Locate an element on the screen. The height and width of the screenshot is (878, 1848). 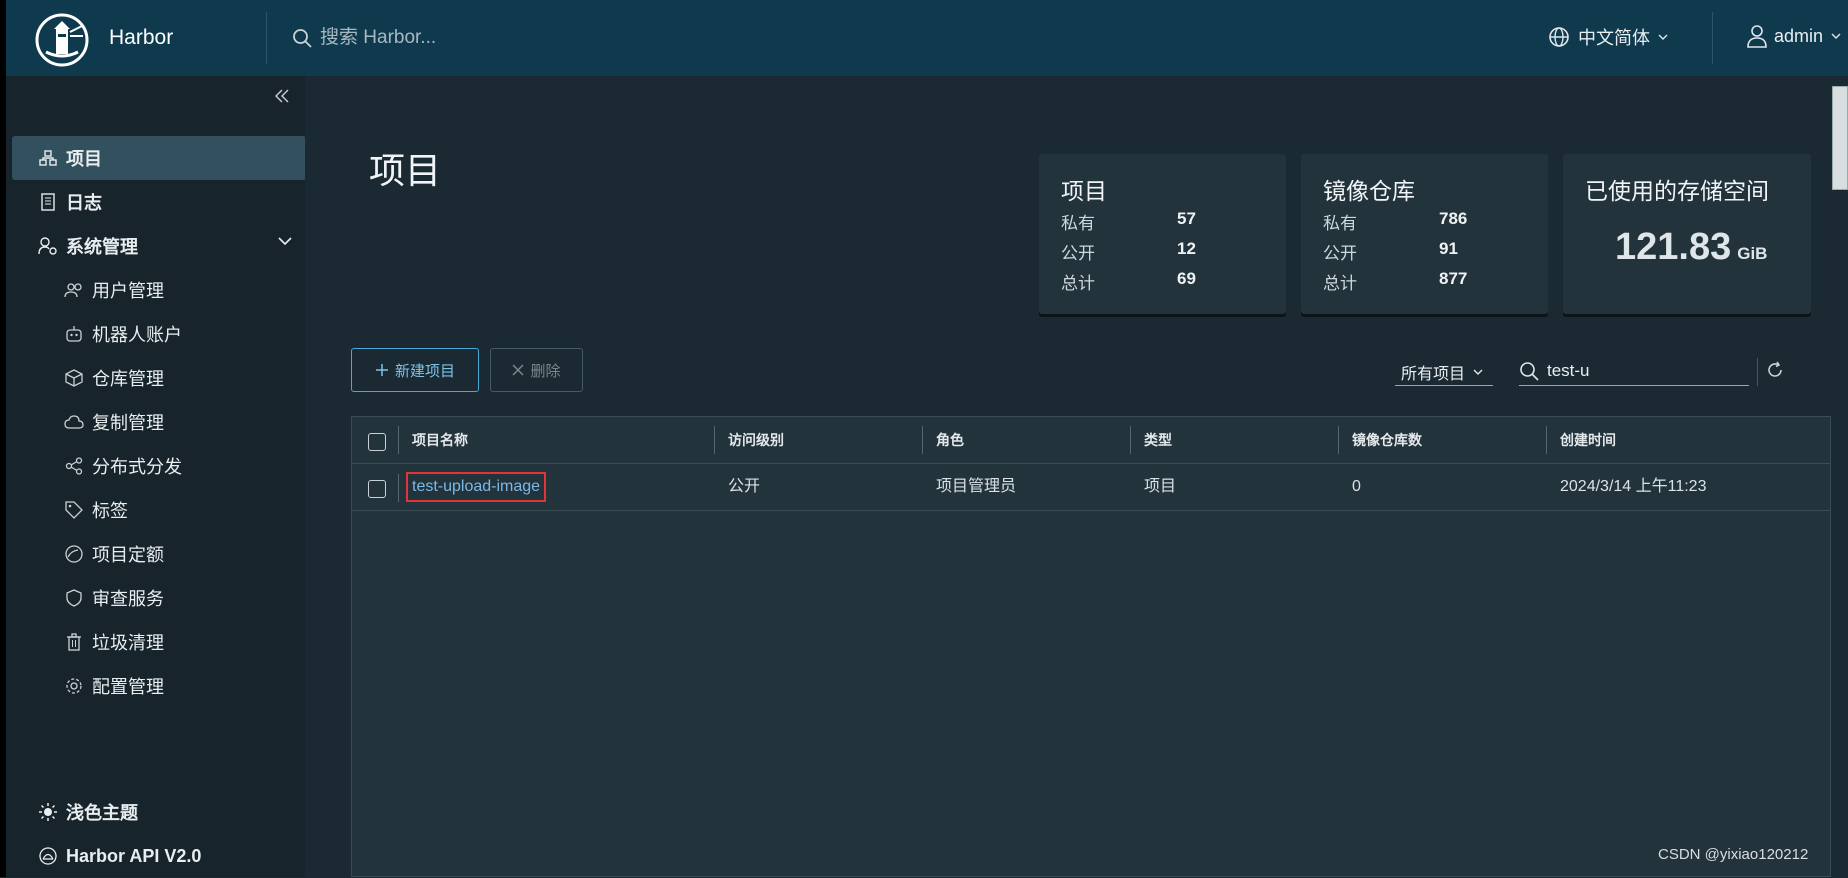
globe-icon is located at coordinates (1559, 37).